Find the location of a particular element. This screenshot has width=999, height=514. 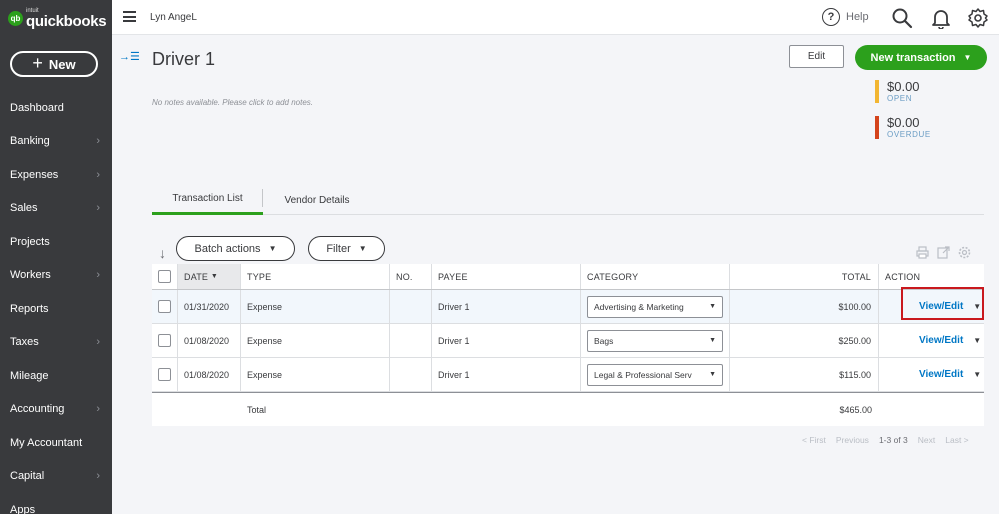

sidebar-item-reports: Reports is located at coordinates (56, 309).